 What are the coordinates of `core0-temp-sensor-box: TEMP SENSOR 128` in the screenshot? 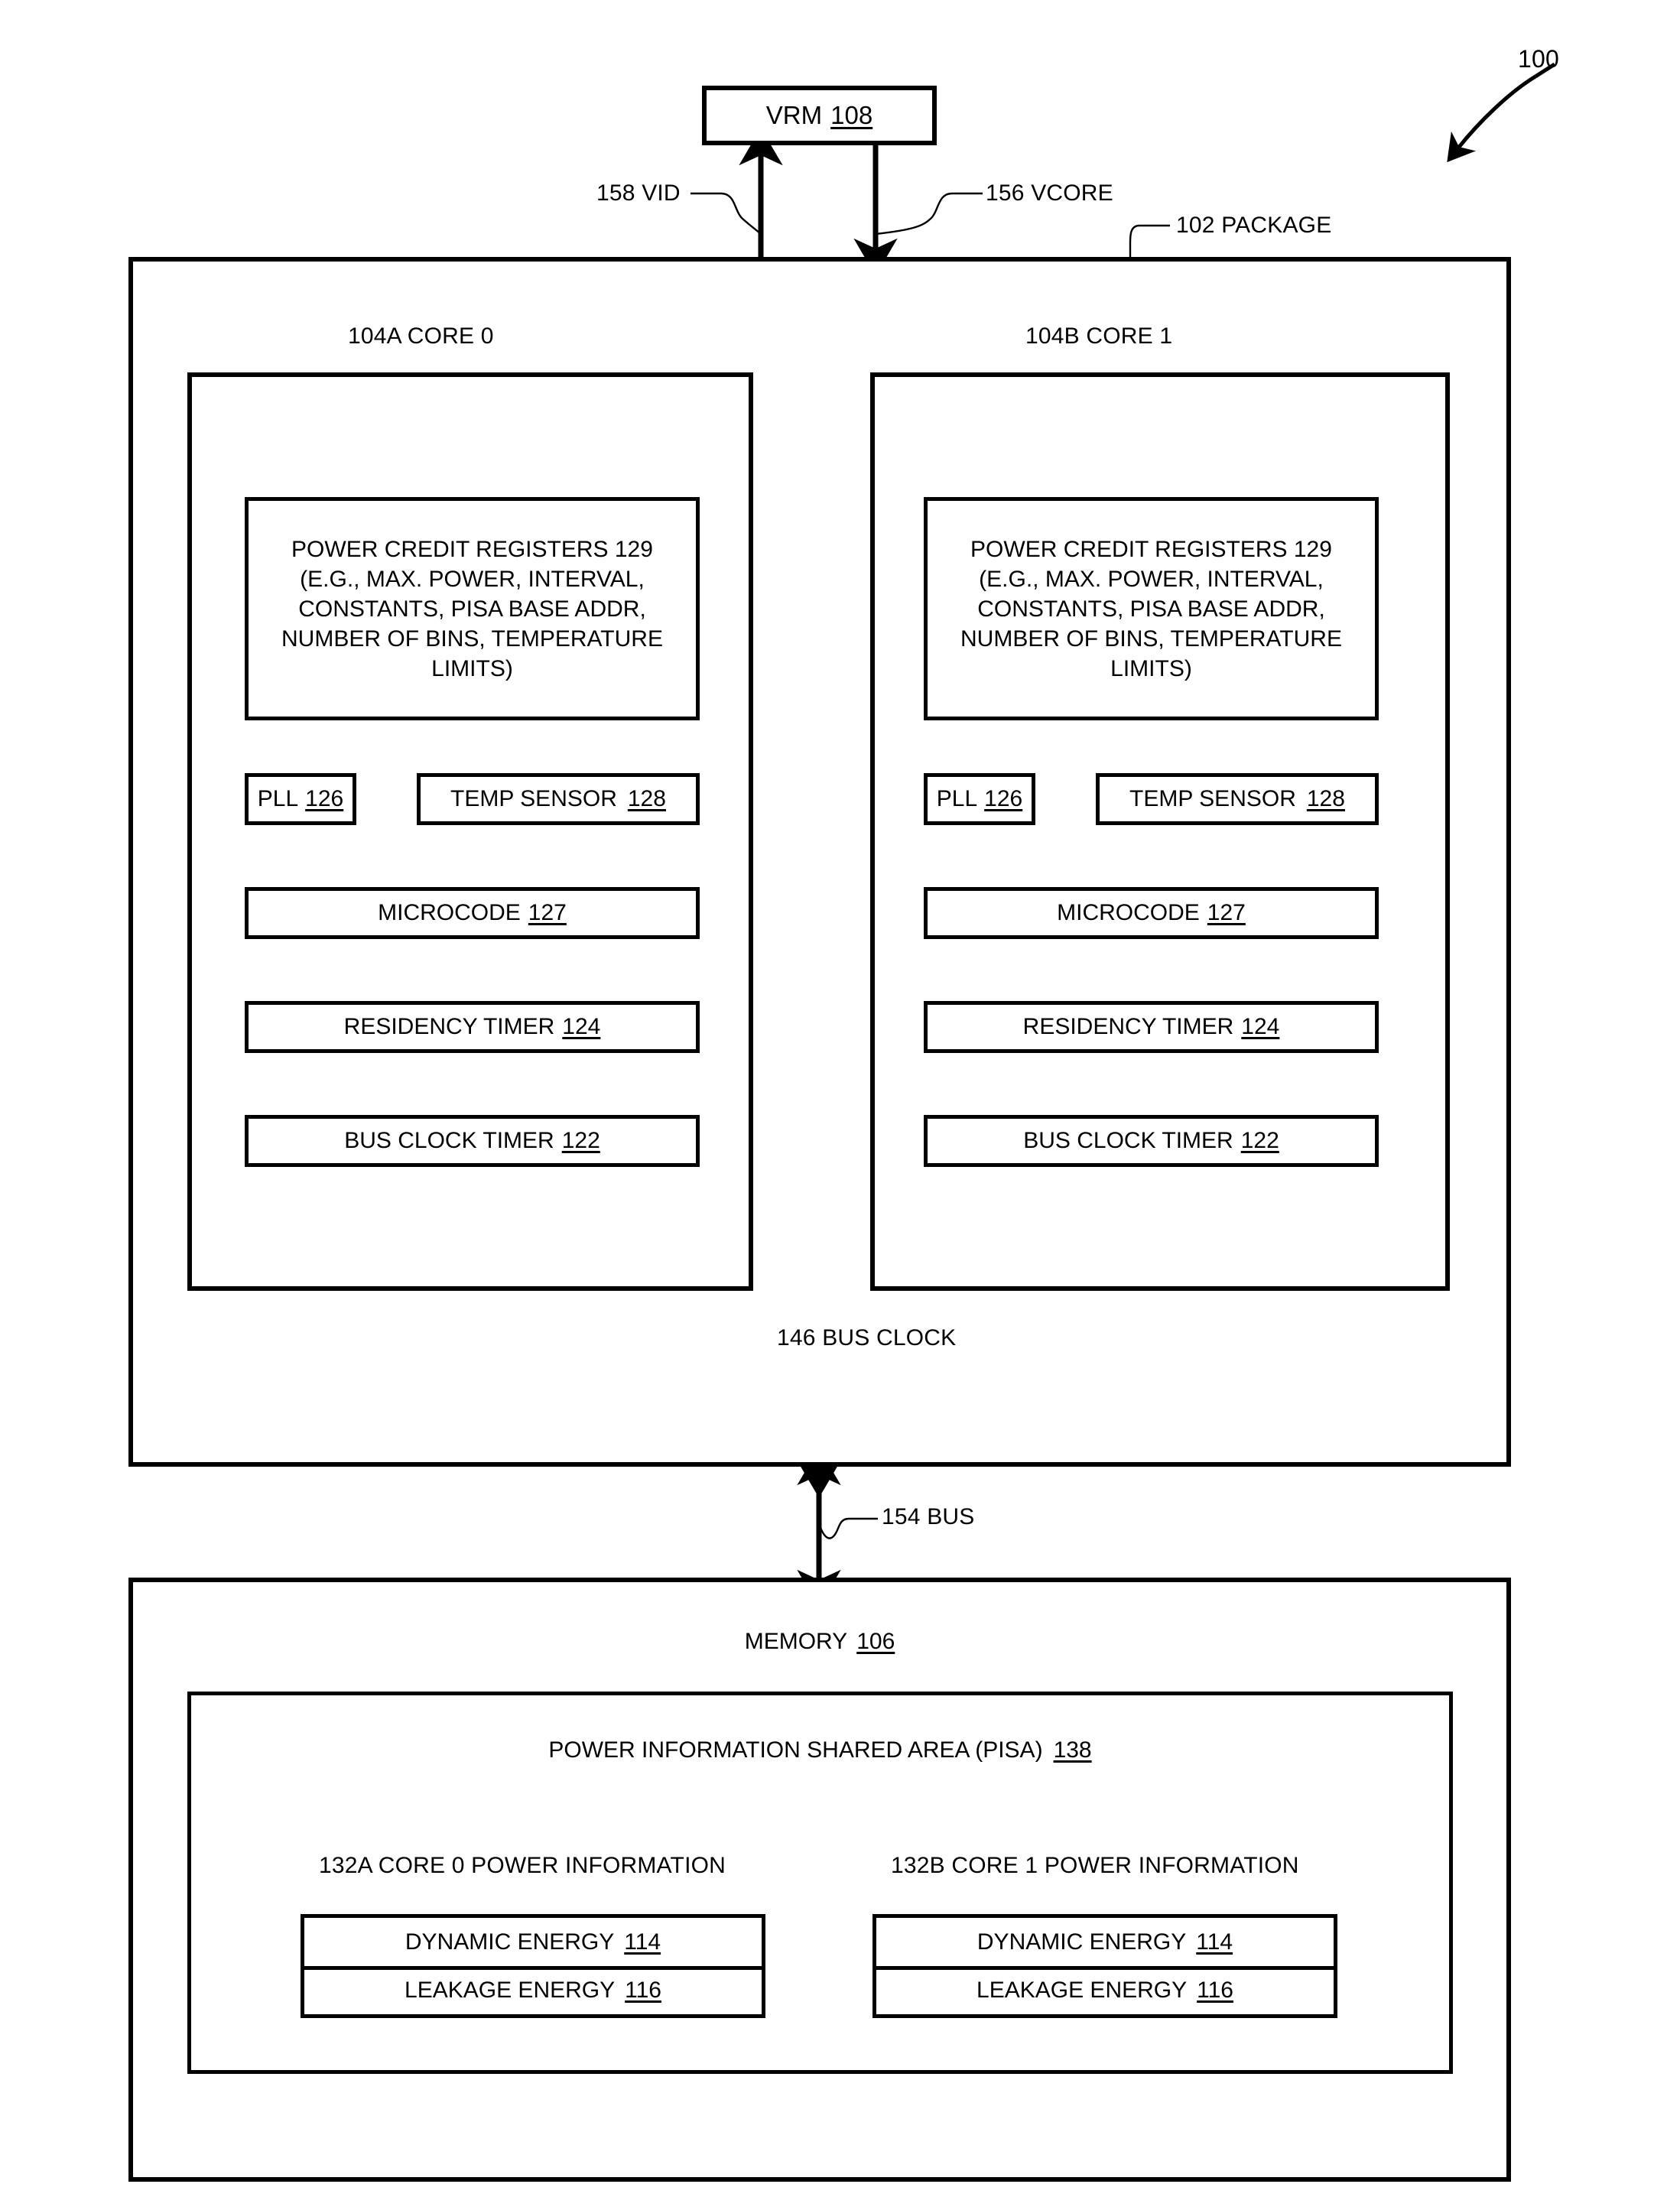 It's located at (558, 799).